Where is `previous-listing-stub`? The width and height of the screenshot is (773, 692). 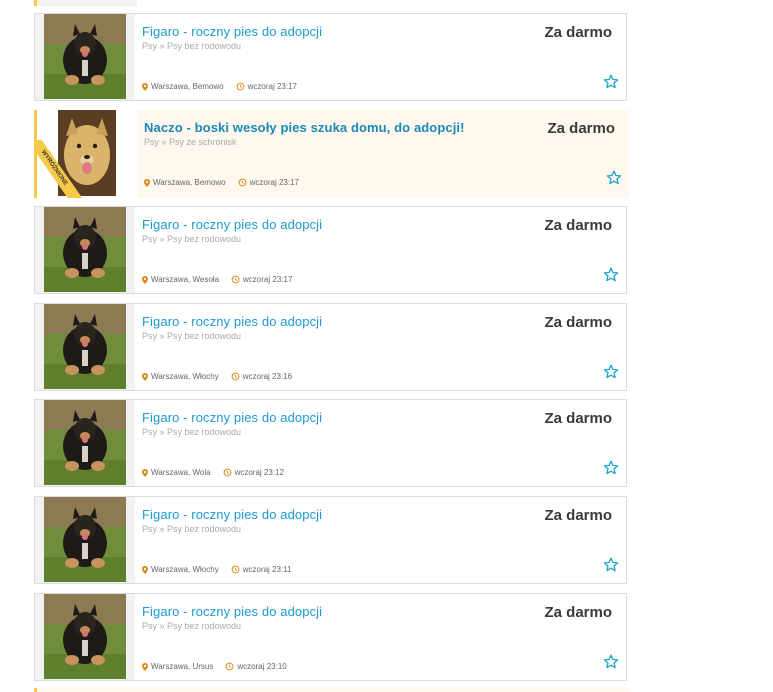 previous-listing-stub is located at coordinates (85, 3).